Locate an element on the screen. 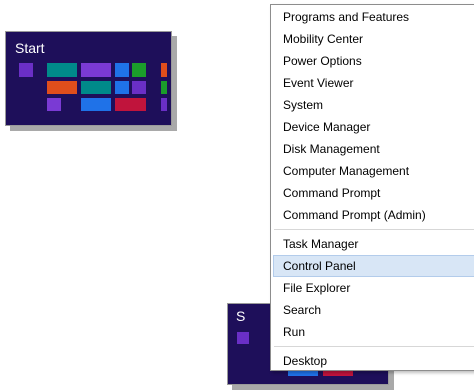  menu-item-command-prompt: Command Prompt is located at coordinates (373, 193).